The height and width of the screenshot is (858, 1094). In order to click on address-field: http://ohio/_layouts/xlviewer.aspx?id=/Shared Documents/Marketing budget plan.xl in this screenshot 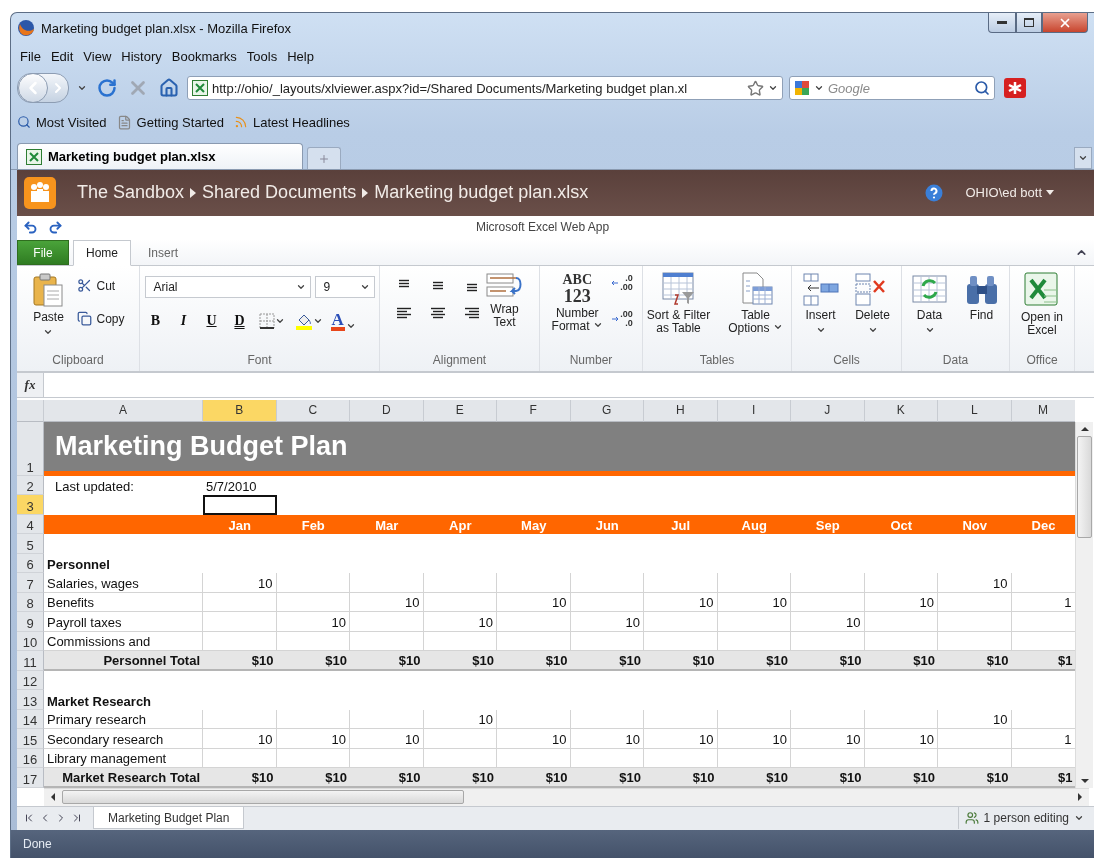, I will do `click(485, 88)`.